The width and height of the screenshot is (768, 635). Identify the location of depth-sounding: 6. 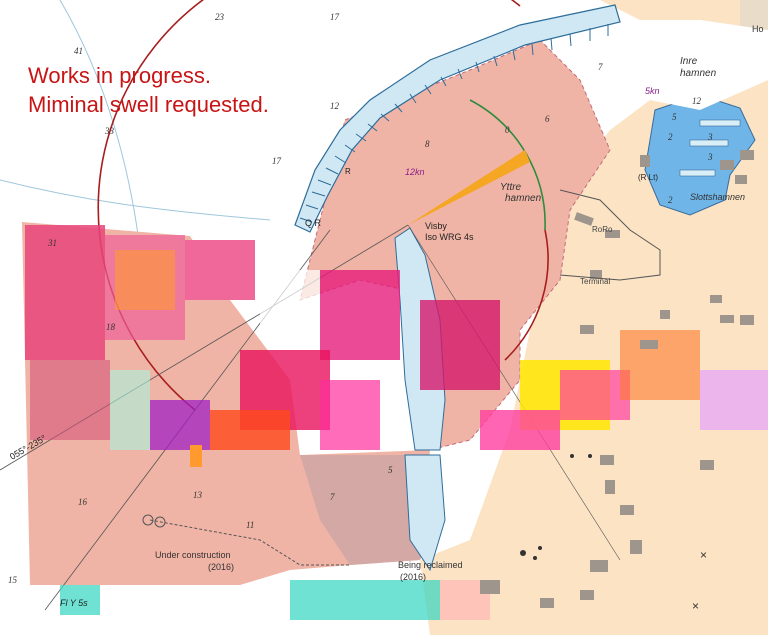
(547, 119).